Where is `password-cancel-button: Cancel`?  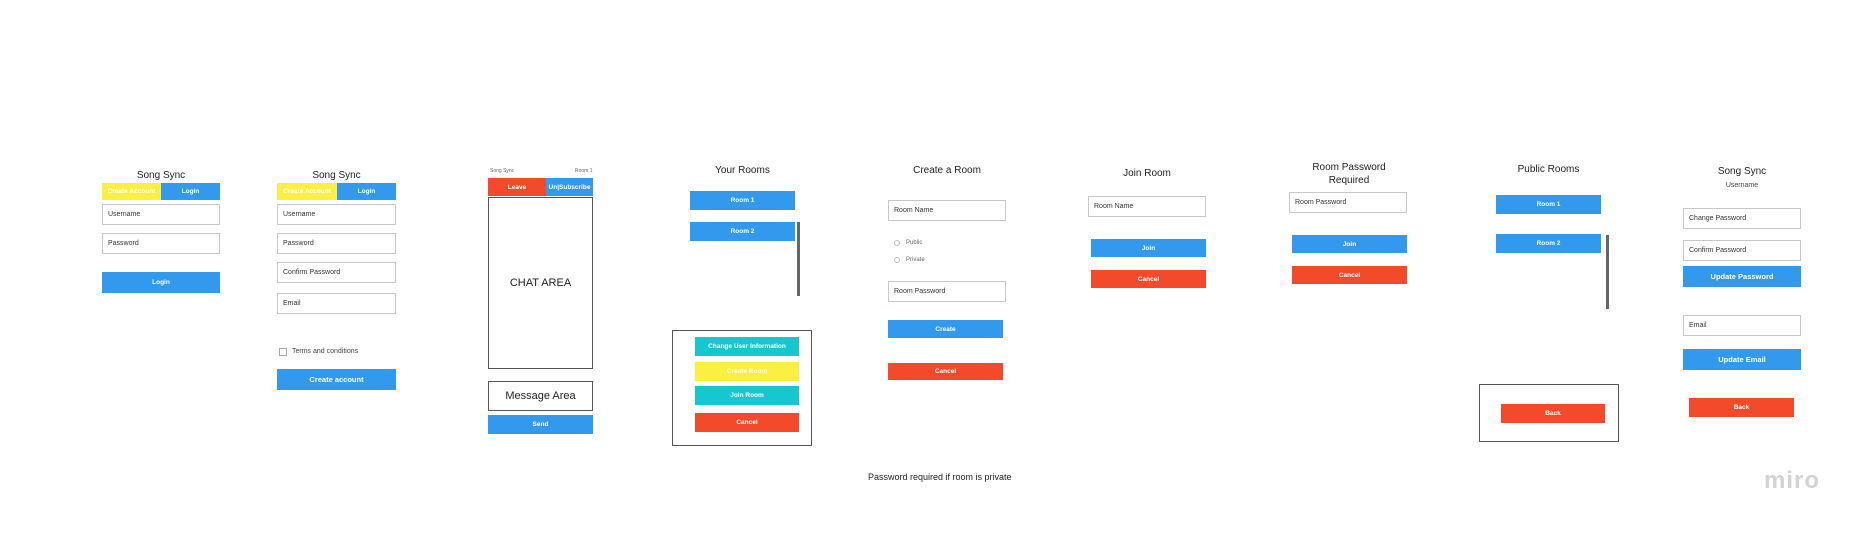 password-cancel-button: Cancel is located at coordinates (1349, 275).